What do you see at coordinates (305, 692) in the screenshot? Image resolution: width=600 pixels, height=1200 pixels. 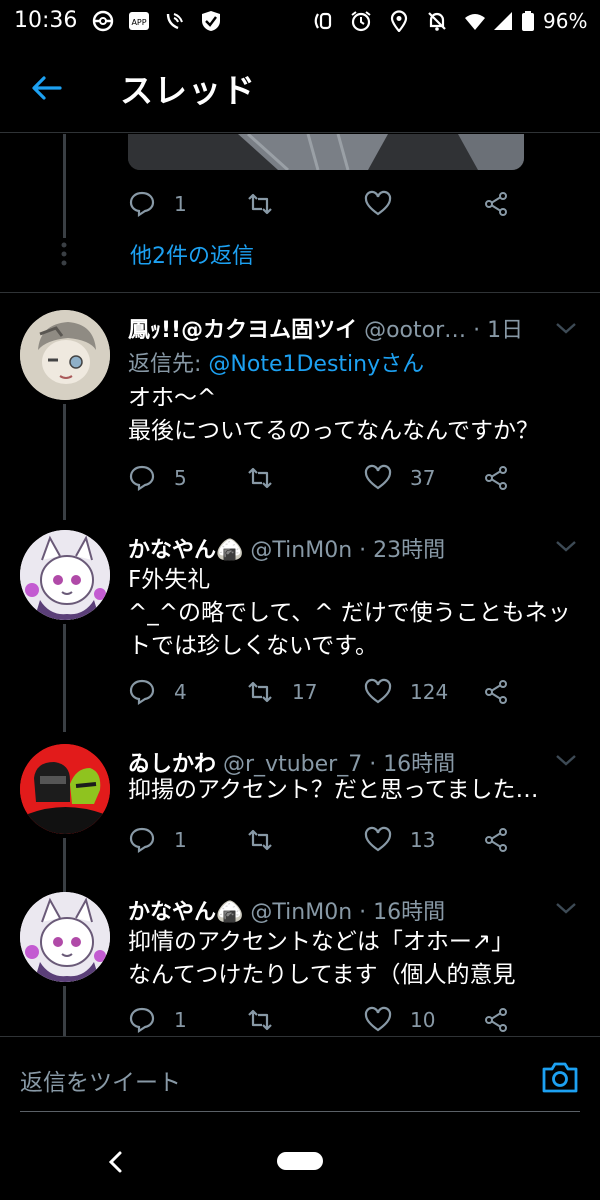 I see `retweet-count: 17` at bounding box center [305, 692].